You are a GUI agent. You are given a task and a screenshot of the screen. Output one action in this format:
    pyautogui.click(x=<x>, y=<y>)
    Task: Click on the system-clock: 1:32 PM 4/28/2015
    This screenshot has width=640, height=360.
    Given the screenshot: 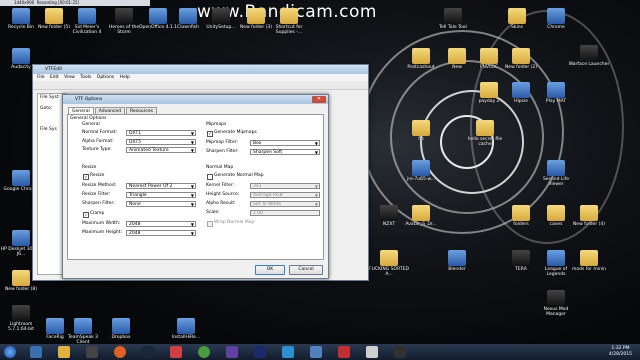 What is the action you would take?
    pyautogui.click(x=620, y=351)
    